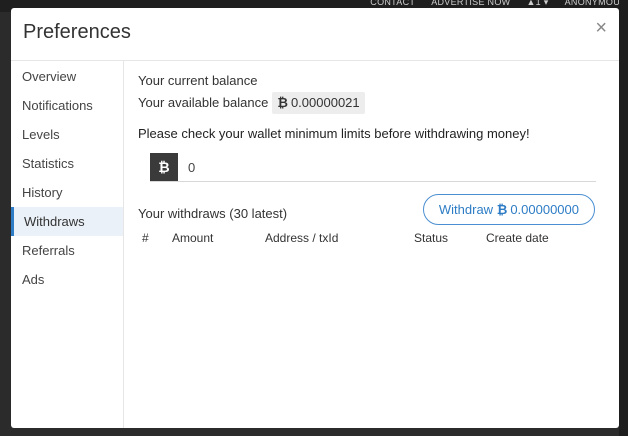 Image resolution: width=628 pixels, height=436 pixels. What do you see at coordinates (198, 80) in the screenshot?
I see `balance-title: Your current balance` at bounding box center [198, 80].